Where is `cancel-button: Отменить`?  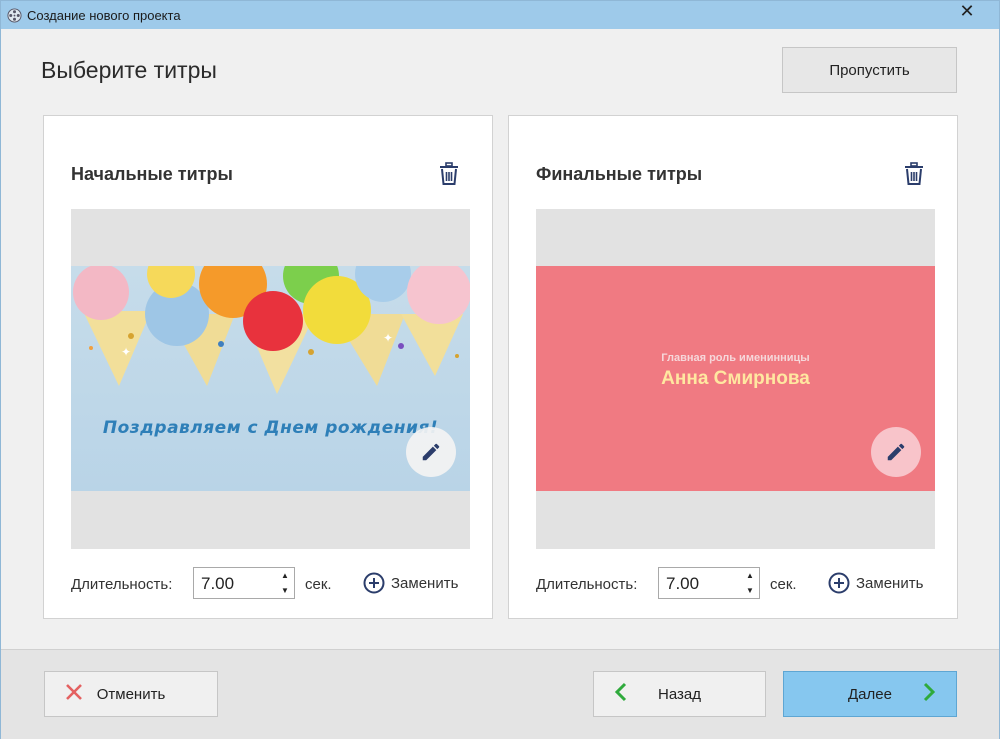 cancel-button: Отменить is located at coordinates (131, 694).